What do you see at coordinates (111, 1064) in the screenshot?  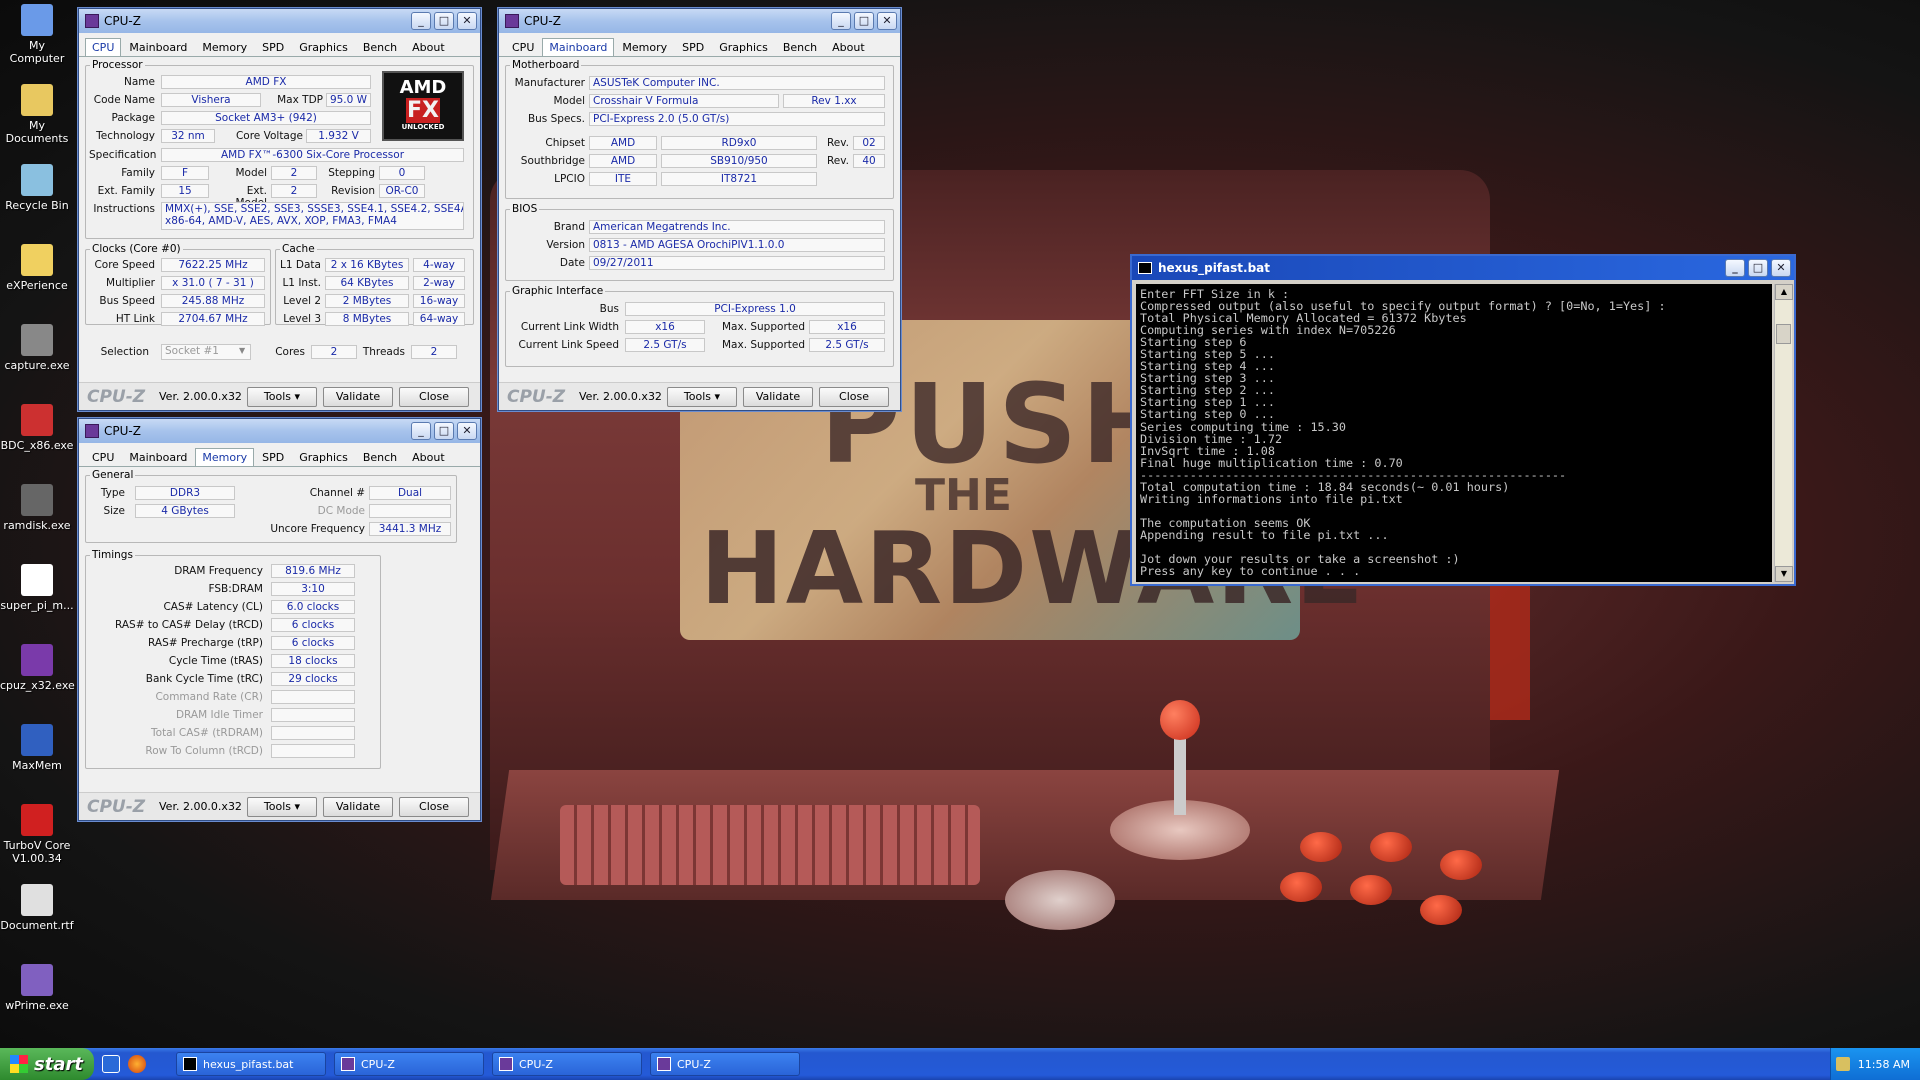 I see `show-desktop-icon` at bounding box center [111, 1064].